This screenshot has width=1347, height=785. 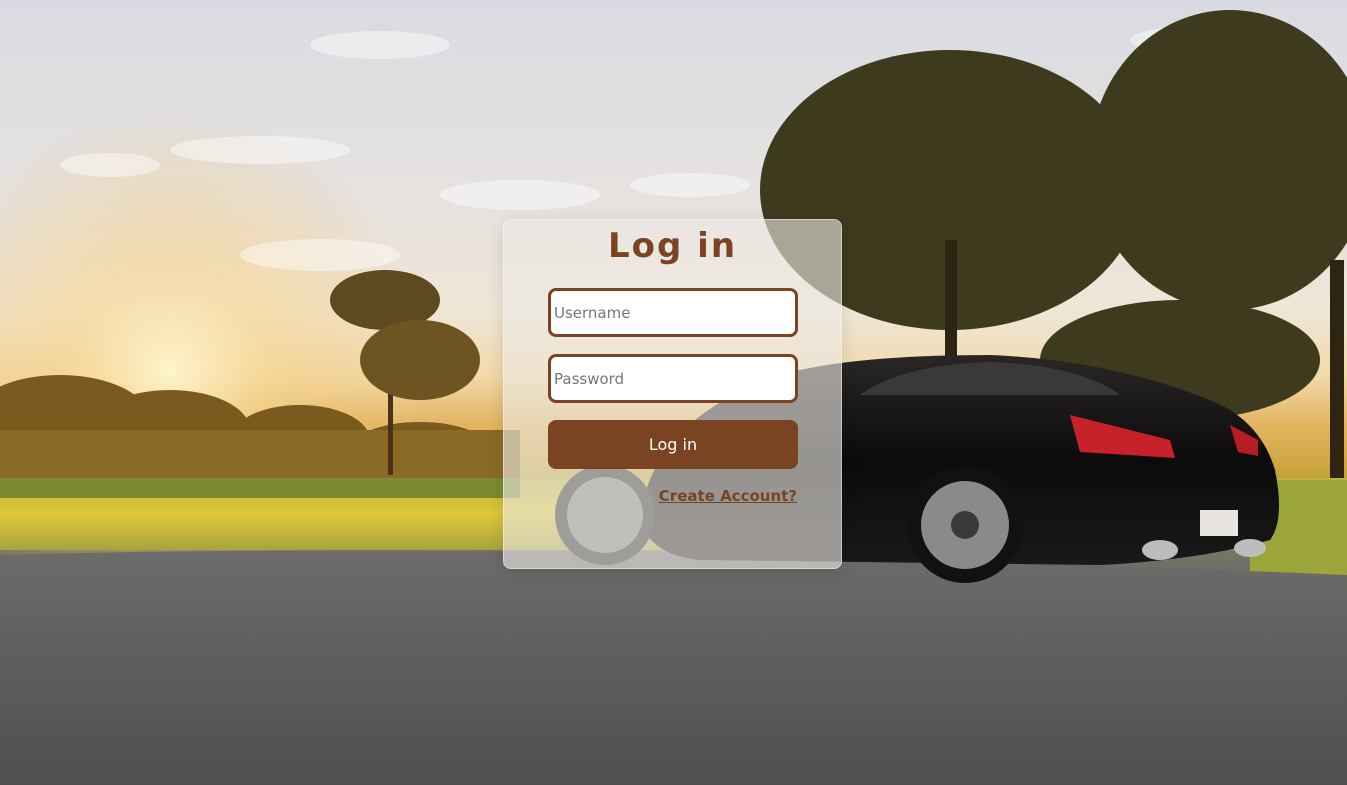 I want to click on login-card: Log in Log in Create Account?, so click(x=672, y=394).